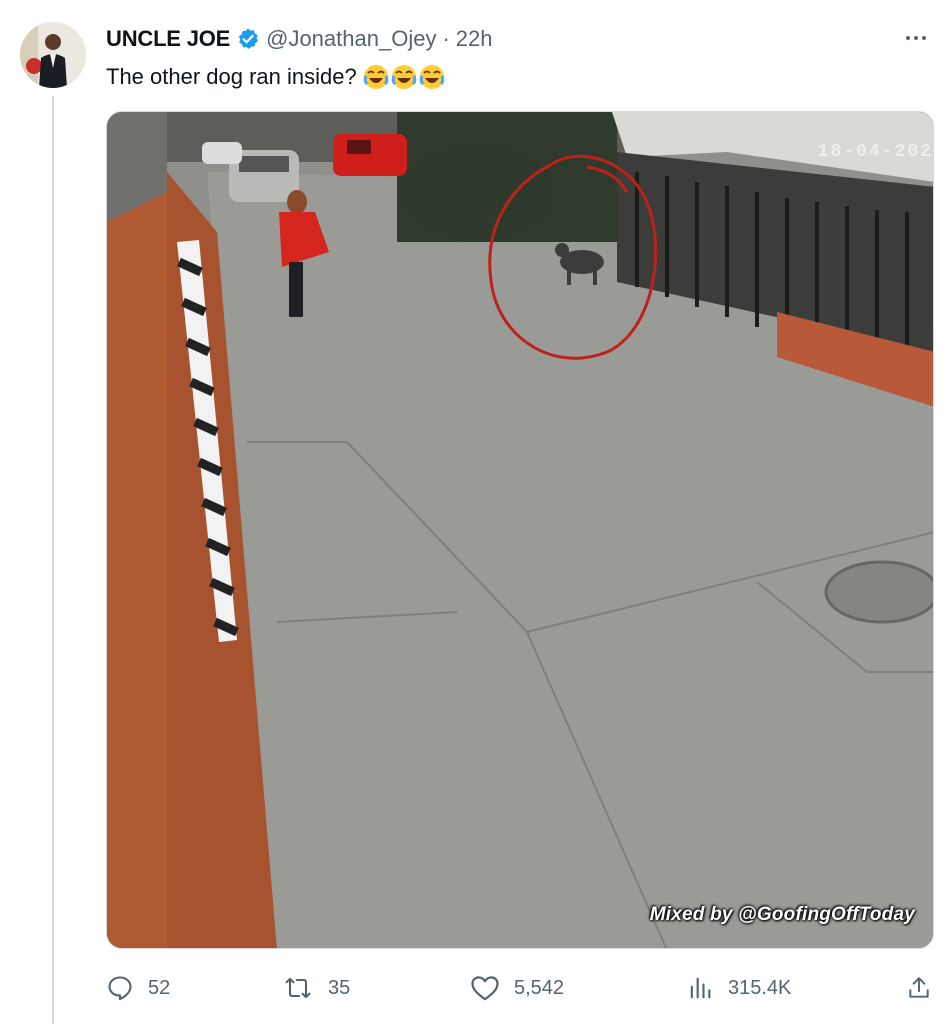 The height and width of the screenshot is (1024, 947). I want to click on retweet-button: 35, so click(316, 988).